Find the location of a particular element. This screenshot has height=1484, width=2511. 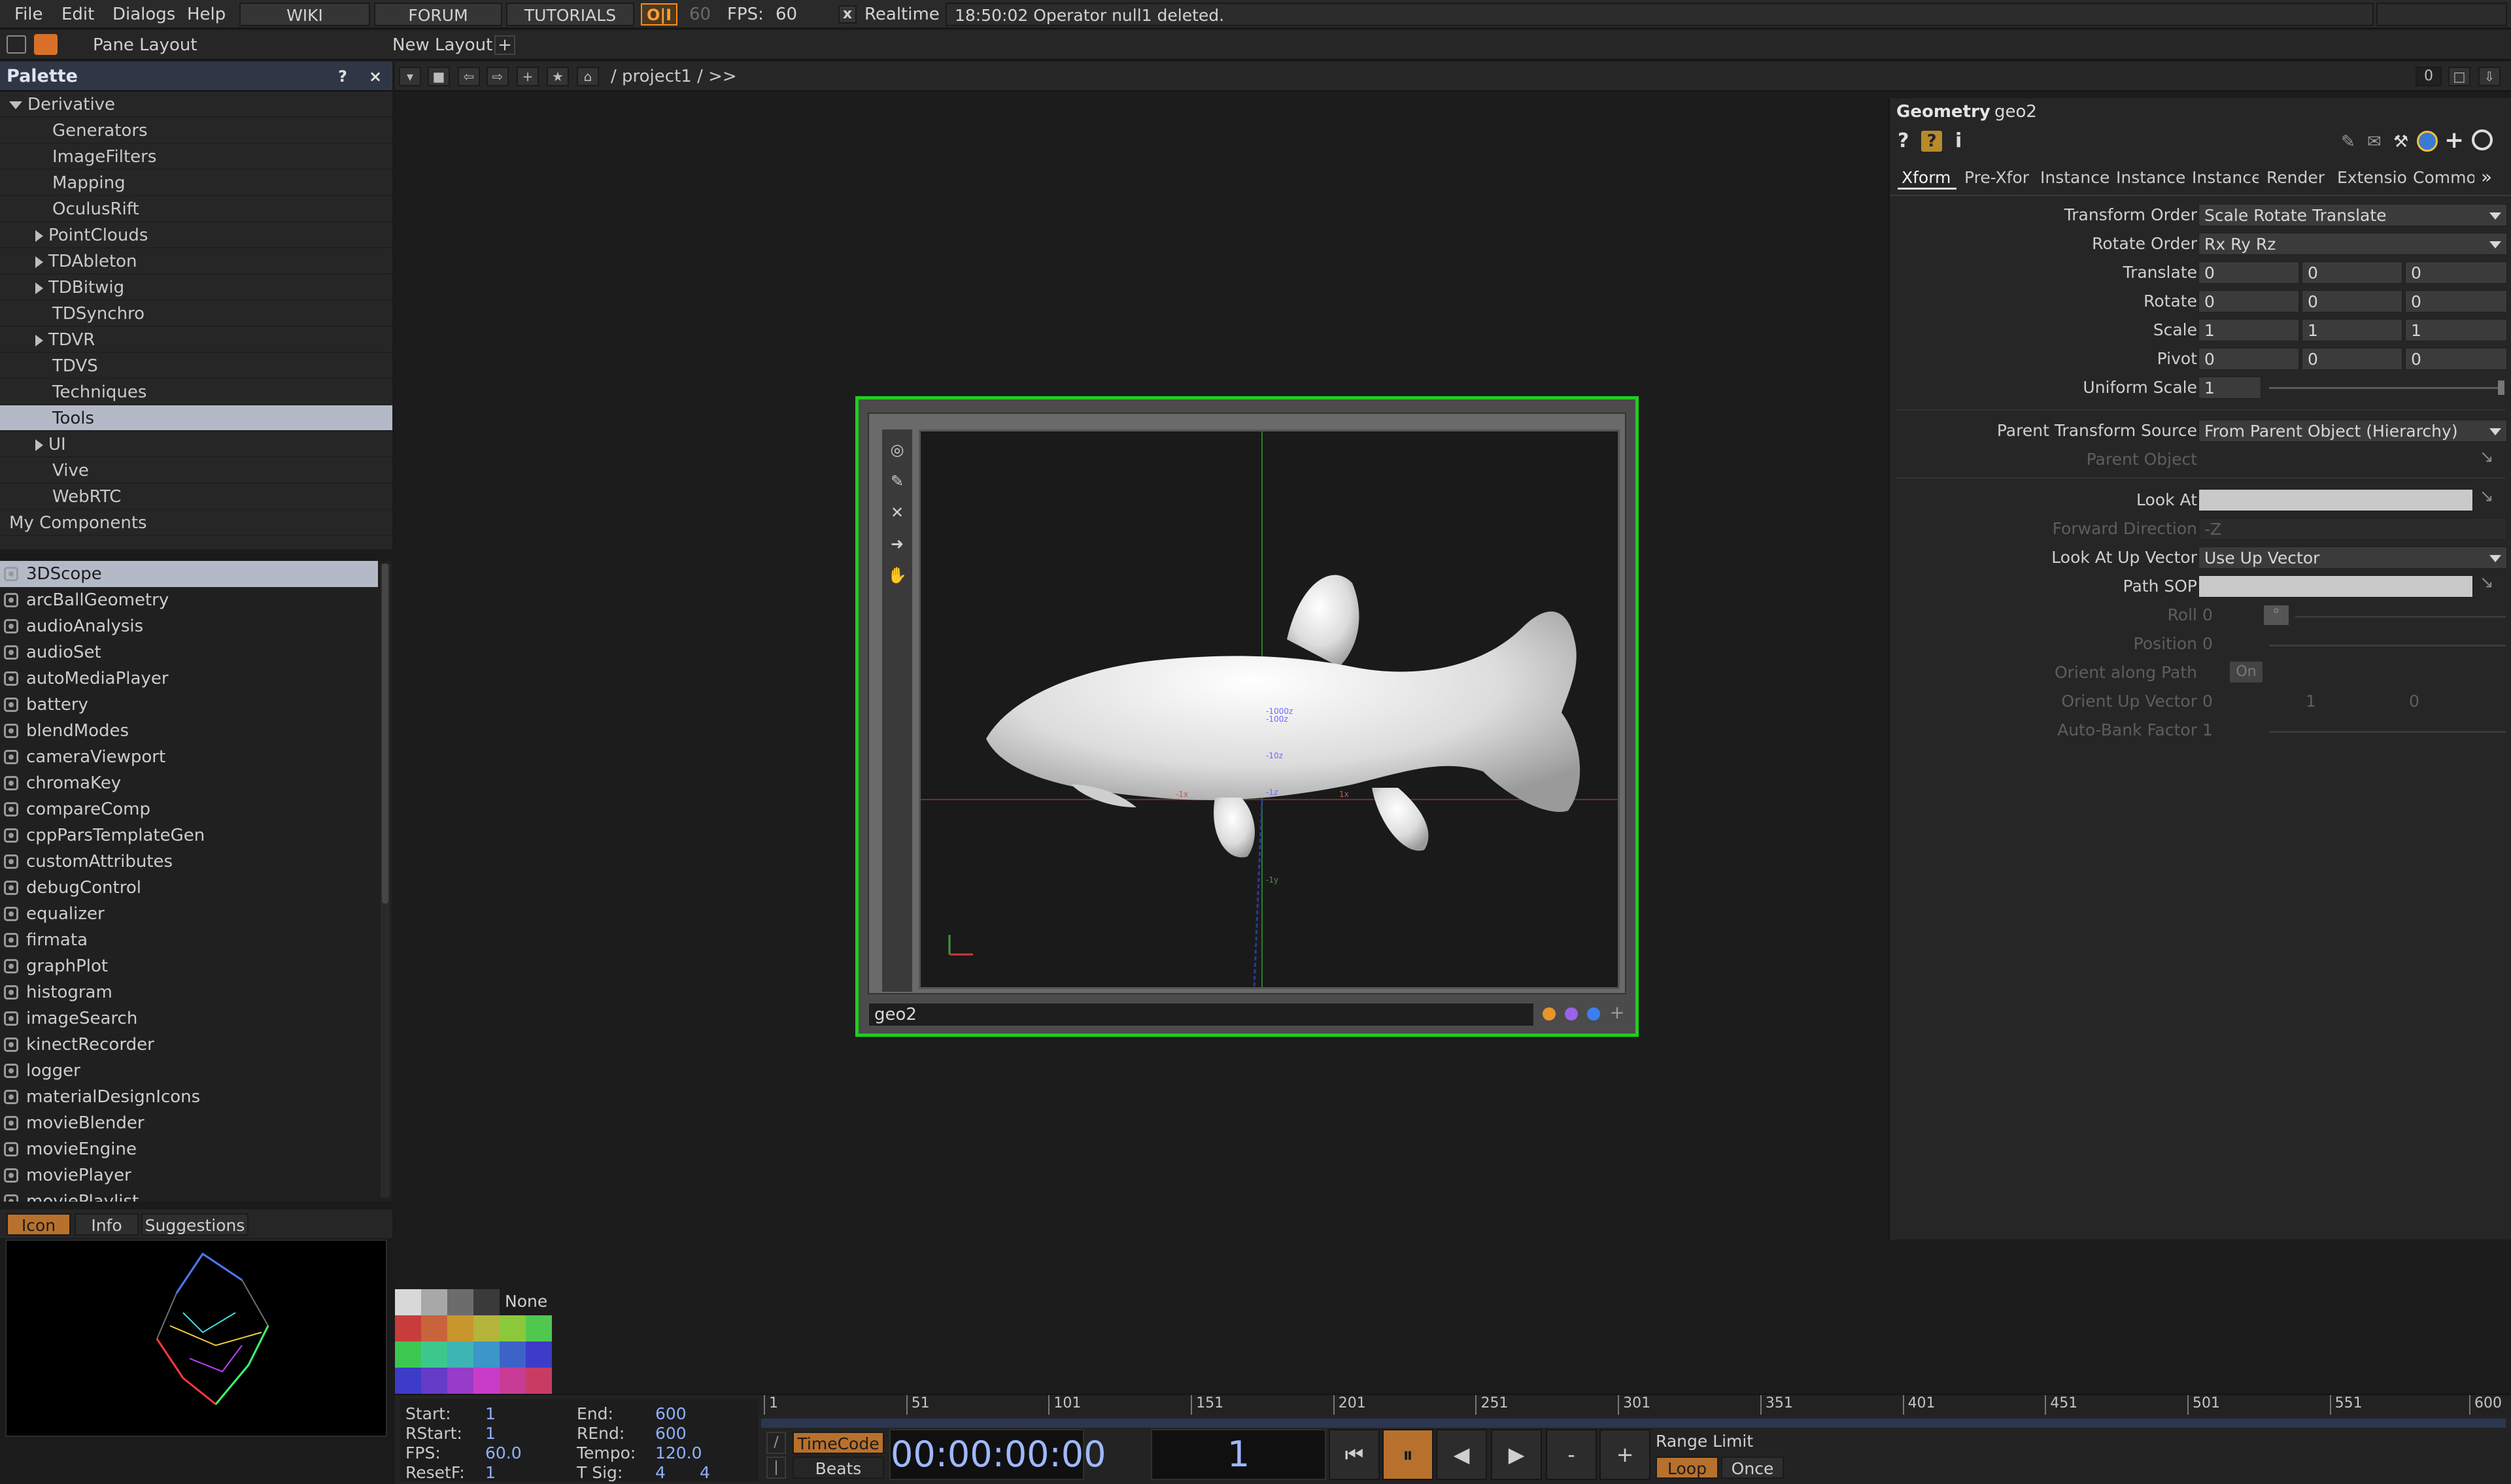

palette-component-item: audioAnalysis is located at coordinates (189, 626).